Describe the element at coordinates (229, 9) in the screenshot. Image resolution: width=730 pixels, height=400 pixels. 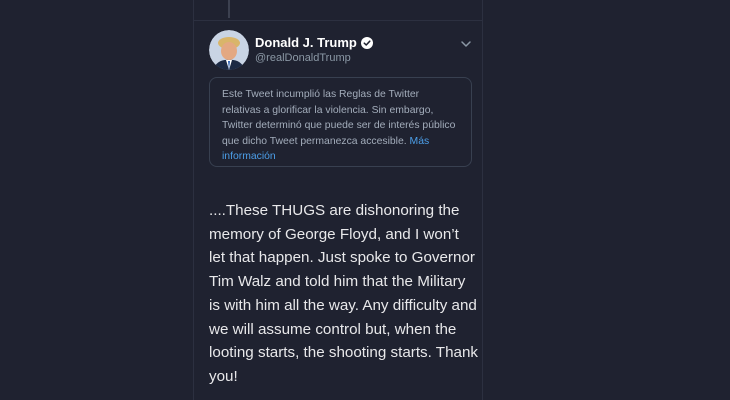
I see `thread-connector-line` at that location.